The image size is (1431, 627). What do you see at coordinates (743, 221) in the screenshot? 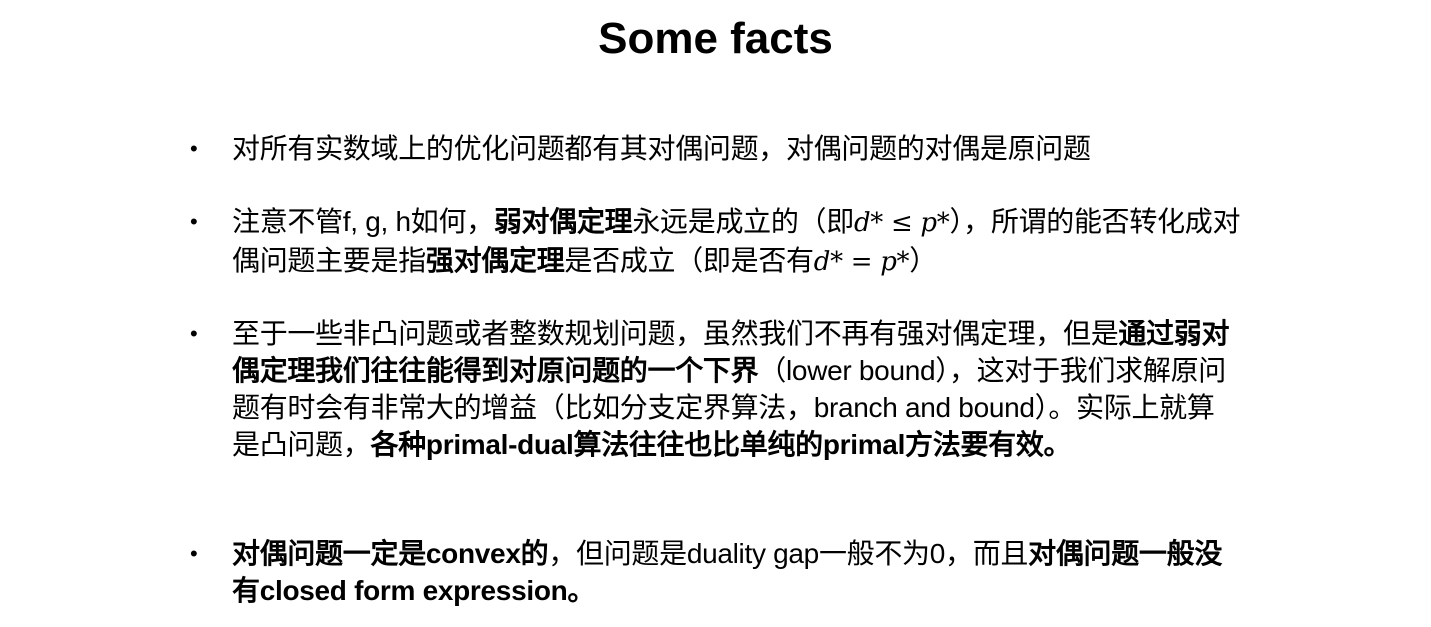
I see `text-segment: 永远是成立的（即` at bounding box center [743, 221].